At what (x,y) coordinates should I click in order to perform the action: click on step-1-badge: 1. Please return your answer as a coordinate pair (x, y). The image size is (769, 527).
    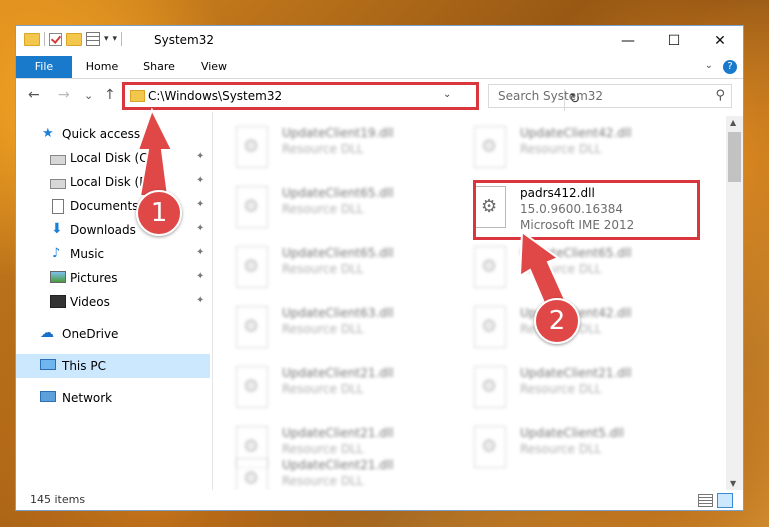
    Looking at the image, I should click on (159, 213).